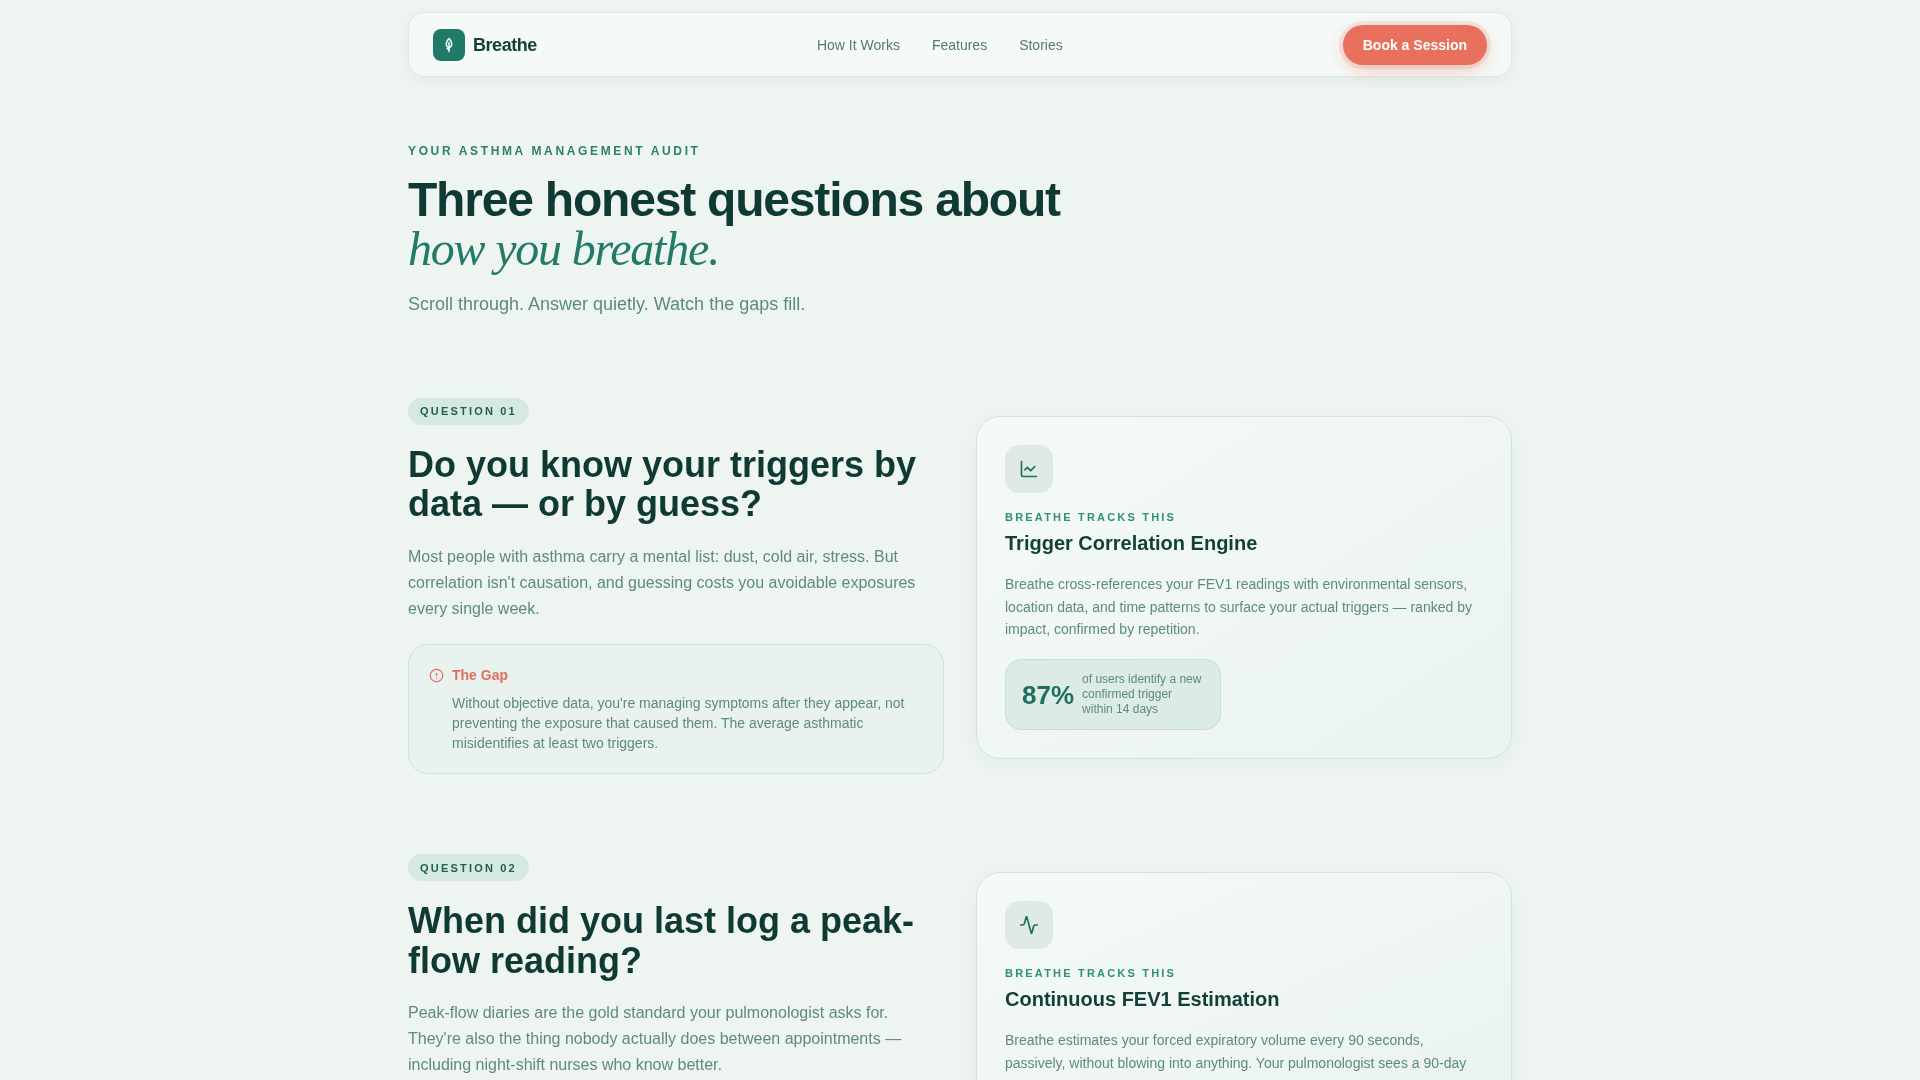 The height and width of the screenshot is (1080, 1920). Describe the element at coordinates (662, 941) in the screenshot. I see `question-heading: When did you last log a peak-flow reading?` at that location.